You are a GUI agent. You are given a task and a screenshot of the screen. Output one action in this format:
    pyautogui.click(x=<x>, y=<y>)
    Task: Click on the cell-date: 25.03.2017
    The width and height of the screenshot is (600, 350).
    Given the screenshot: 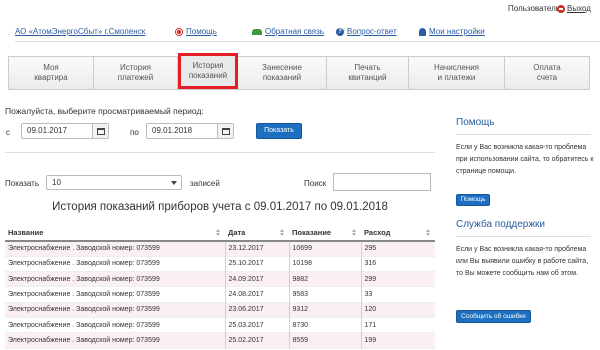 What is the action you would take?
    pyautogui.click(x=257, y=325)
    